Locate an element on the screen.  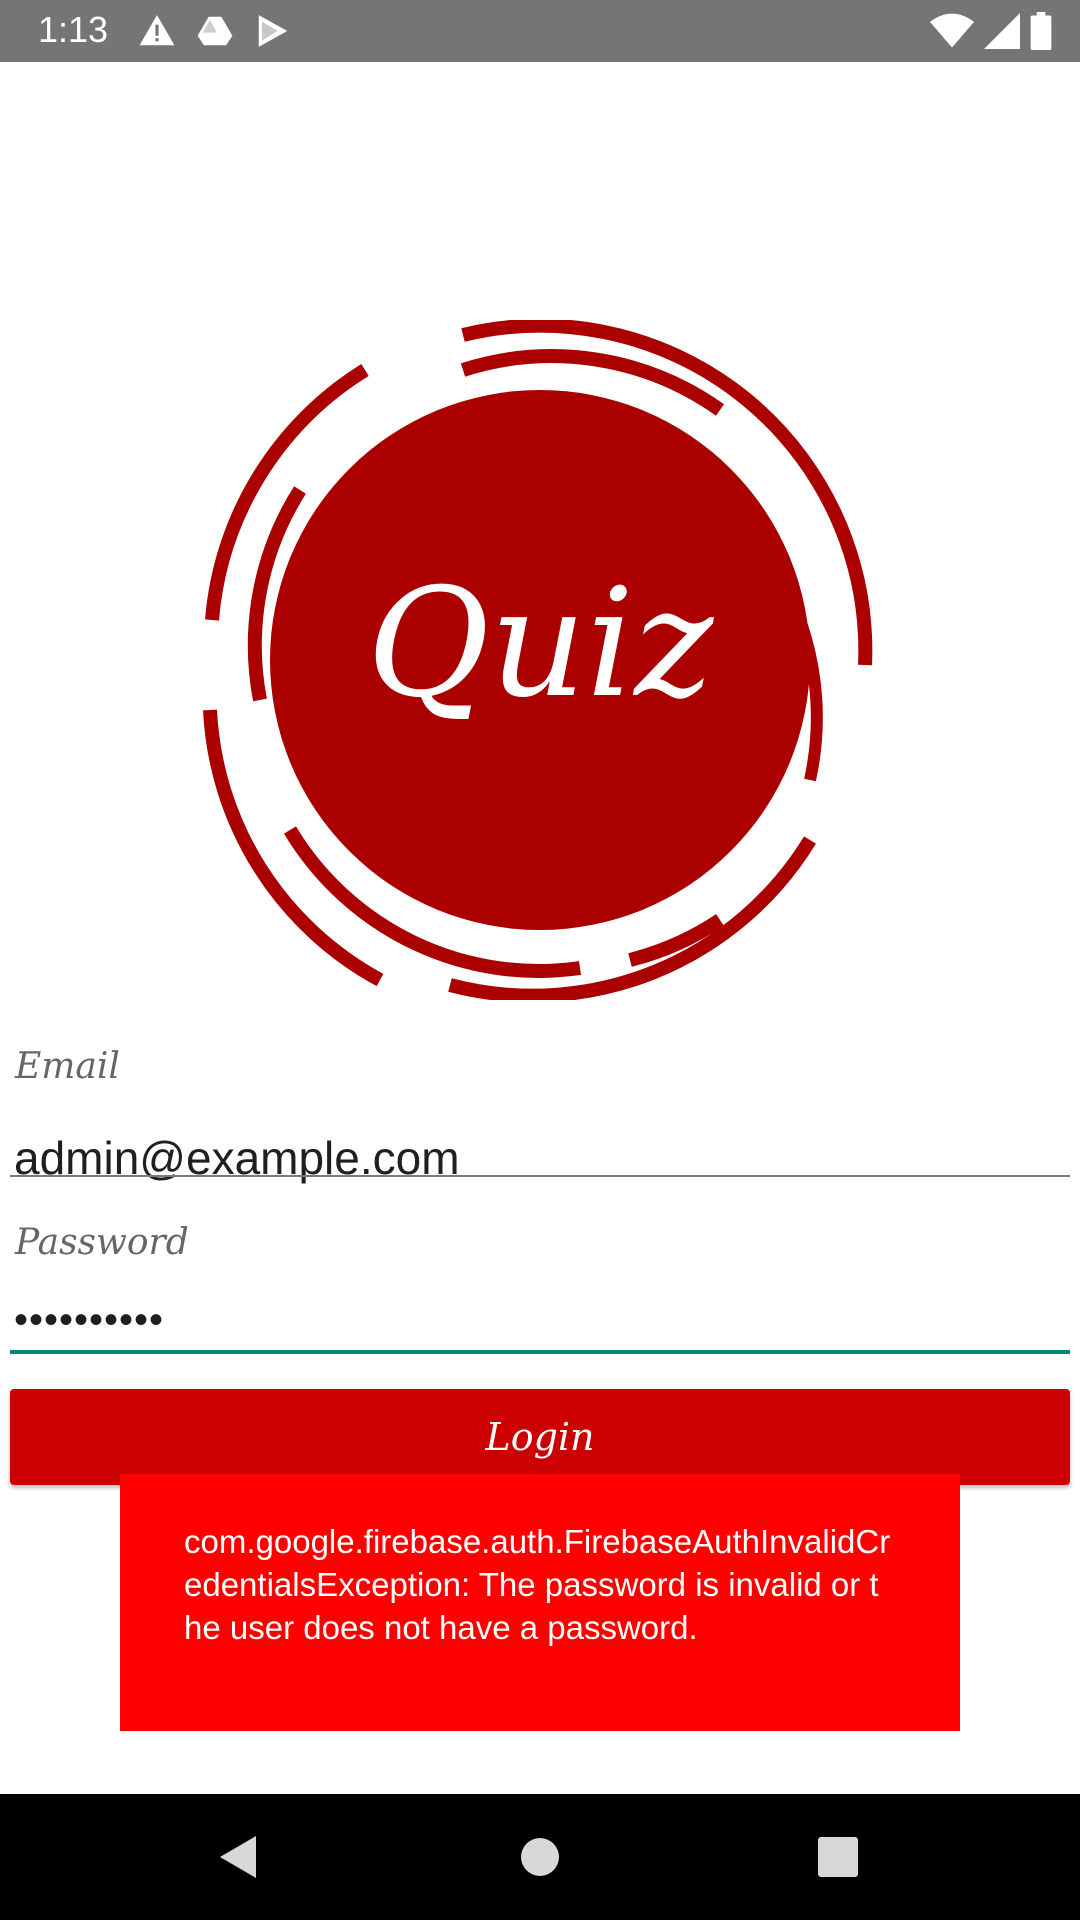
warning-icon is located at coordinates (157, 30).